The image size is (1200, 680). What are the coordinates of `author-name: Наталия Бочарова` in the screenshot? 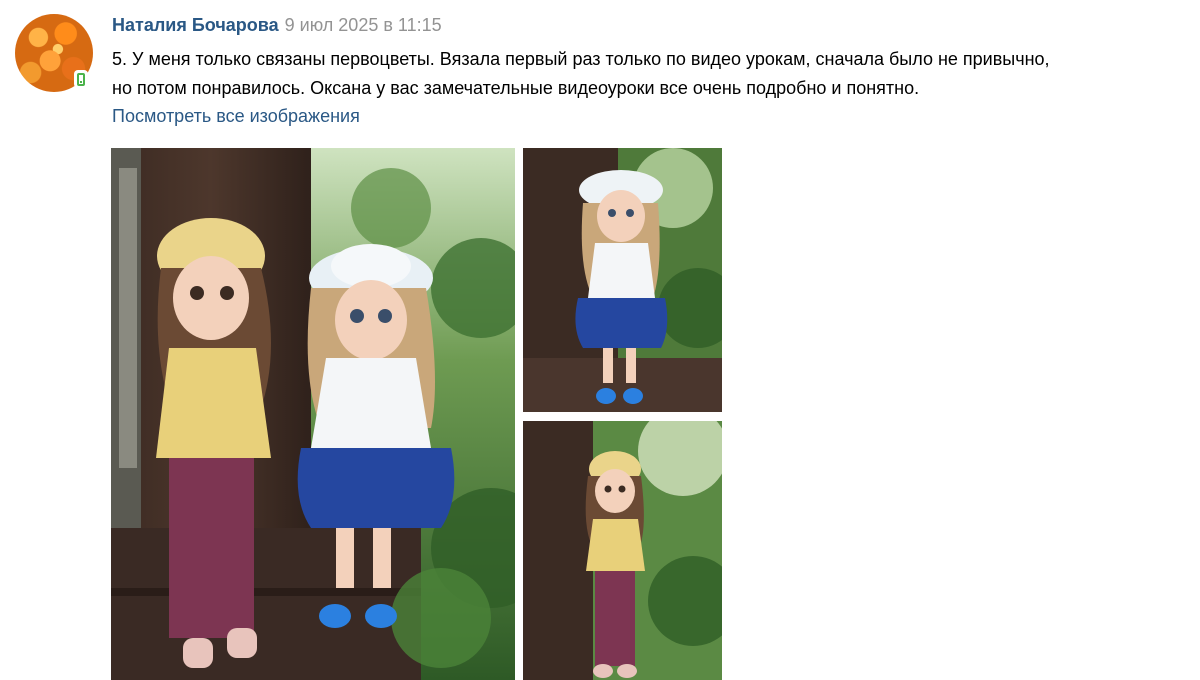 It's located at (195, 25).